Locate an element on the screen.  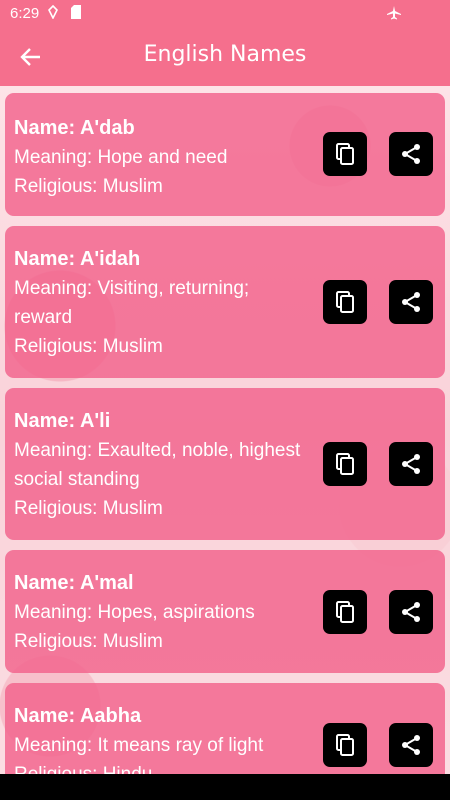
meaning-label: Meaning: Visiting, returning; reward is located at coordinates (132, 303).